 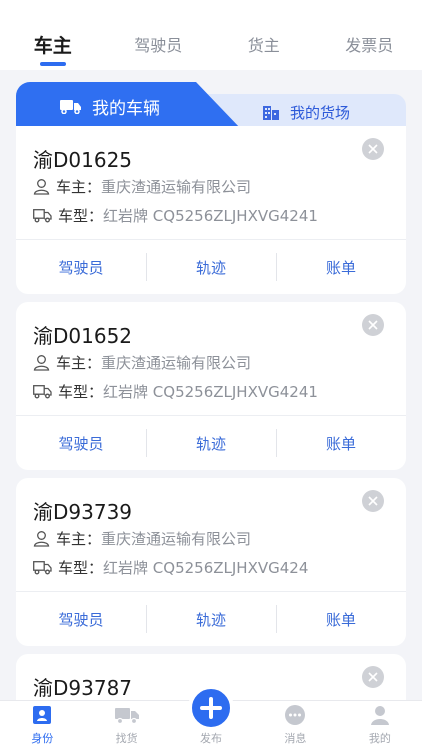 I want to click on nav-publish-label: 发布, so click(x=211, y=738).